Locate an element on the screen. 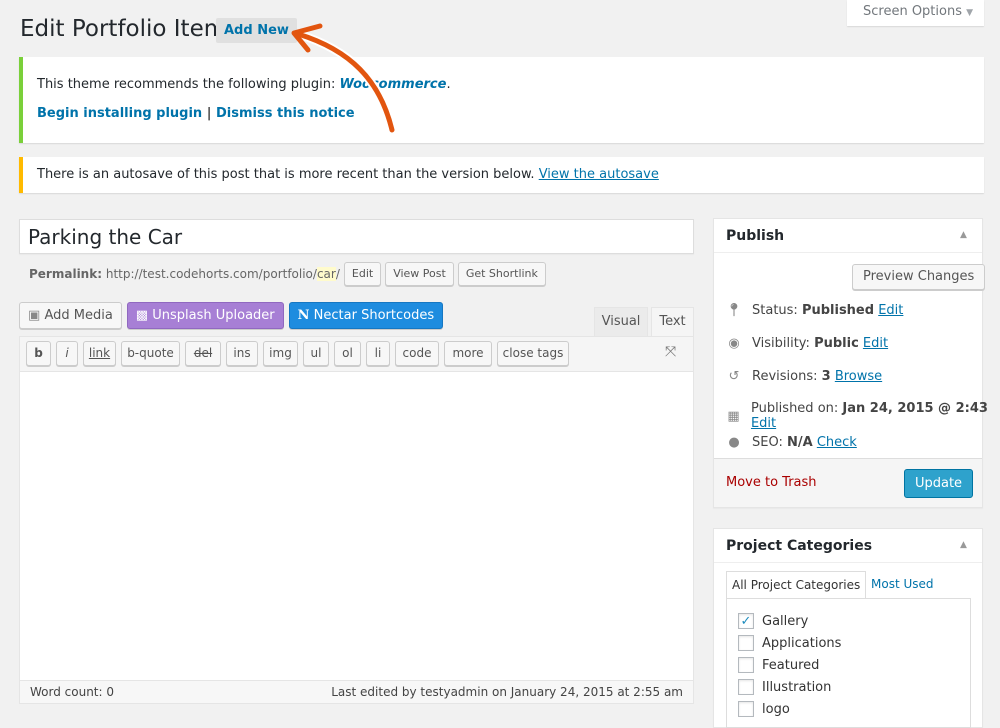 The image size is (1000, 728). published-label: Published on: is located at coordinates (796, 408).